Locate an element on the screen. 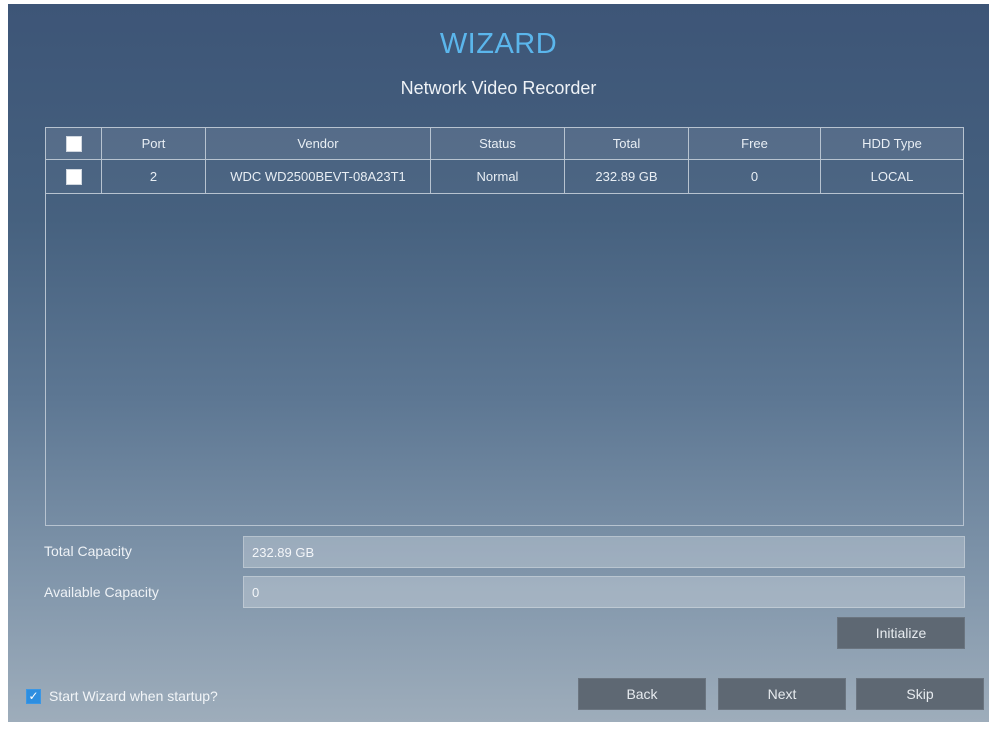 This screenshot has height=729, width=997. row-checkbox is located at coordinates (73, 176).